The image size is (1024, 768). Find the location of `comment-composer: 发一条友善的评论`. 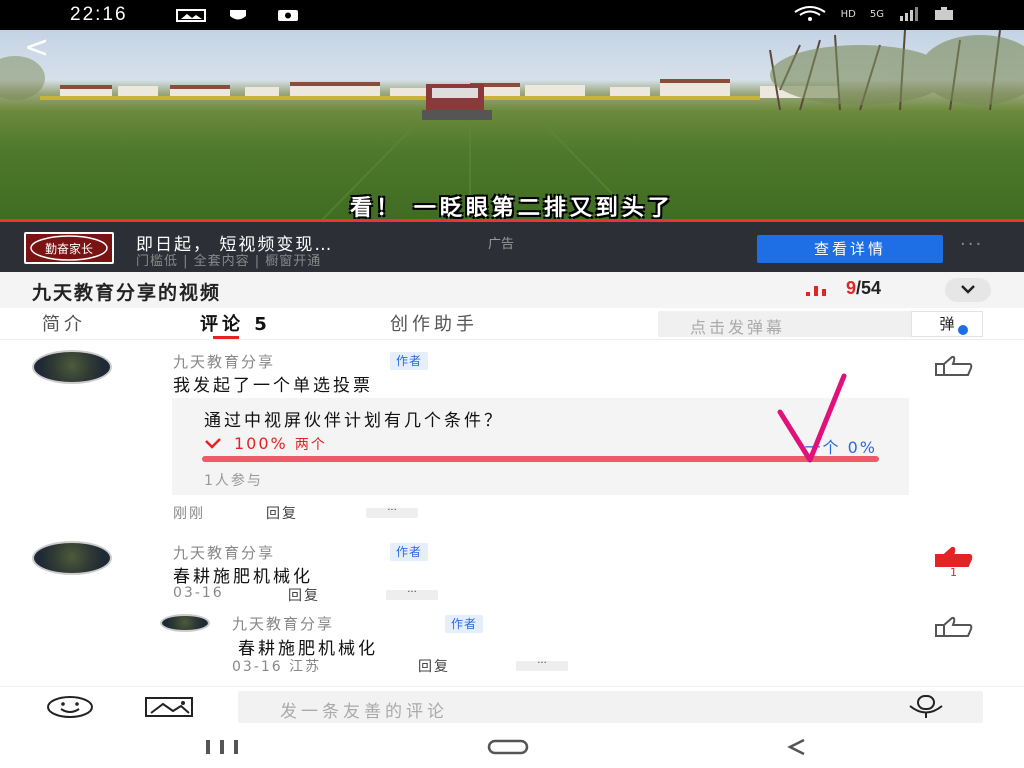

comment-composer: 发一条友善的评论 is located at coordinates (512, 706).